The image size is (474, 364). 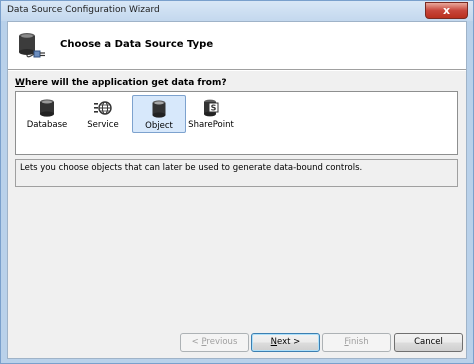 I want to click on database-icon, so click(x=47, y=108).